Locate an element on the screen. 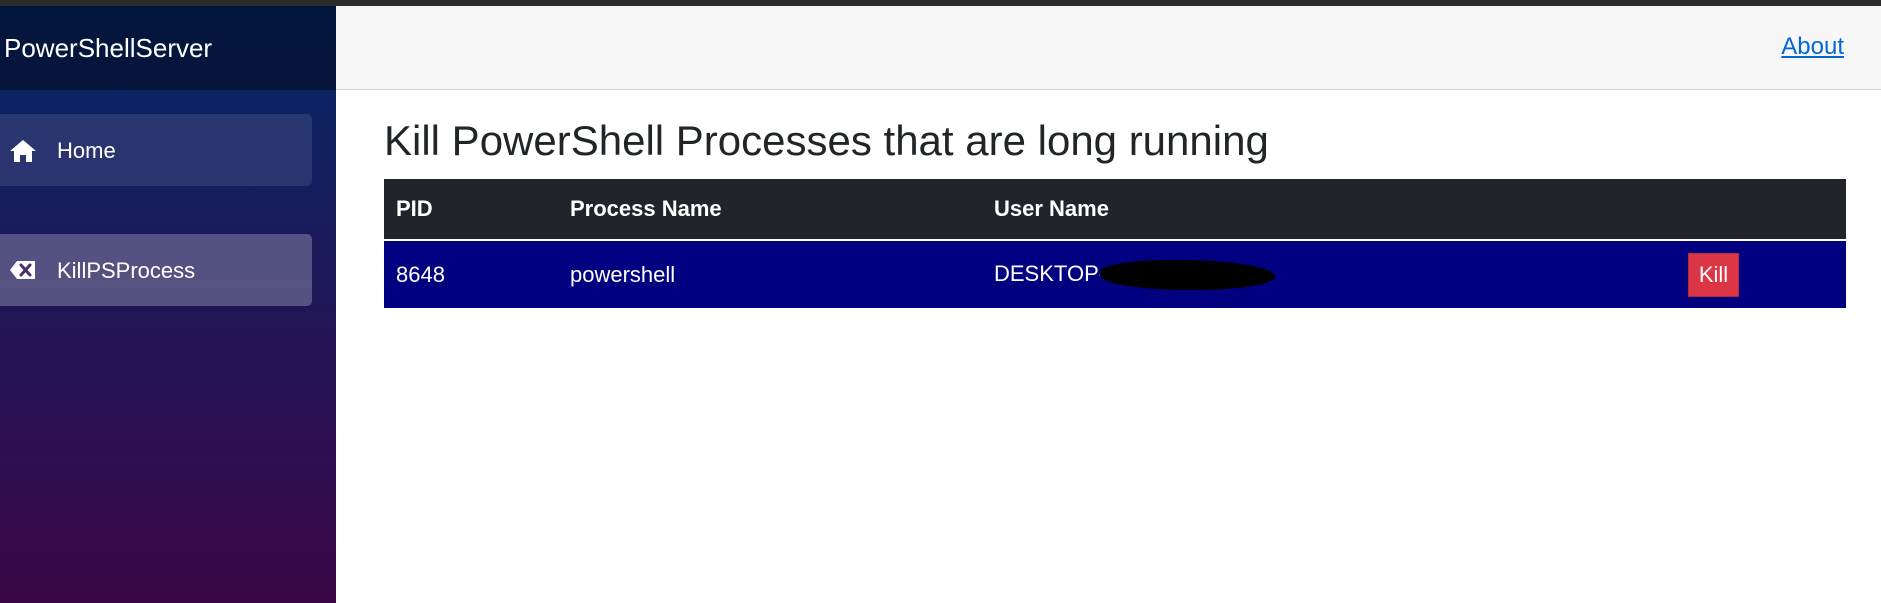  sidebar-item-killpsprocess: KillPSProcess is located at coordinates (156, 270).